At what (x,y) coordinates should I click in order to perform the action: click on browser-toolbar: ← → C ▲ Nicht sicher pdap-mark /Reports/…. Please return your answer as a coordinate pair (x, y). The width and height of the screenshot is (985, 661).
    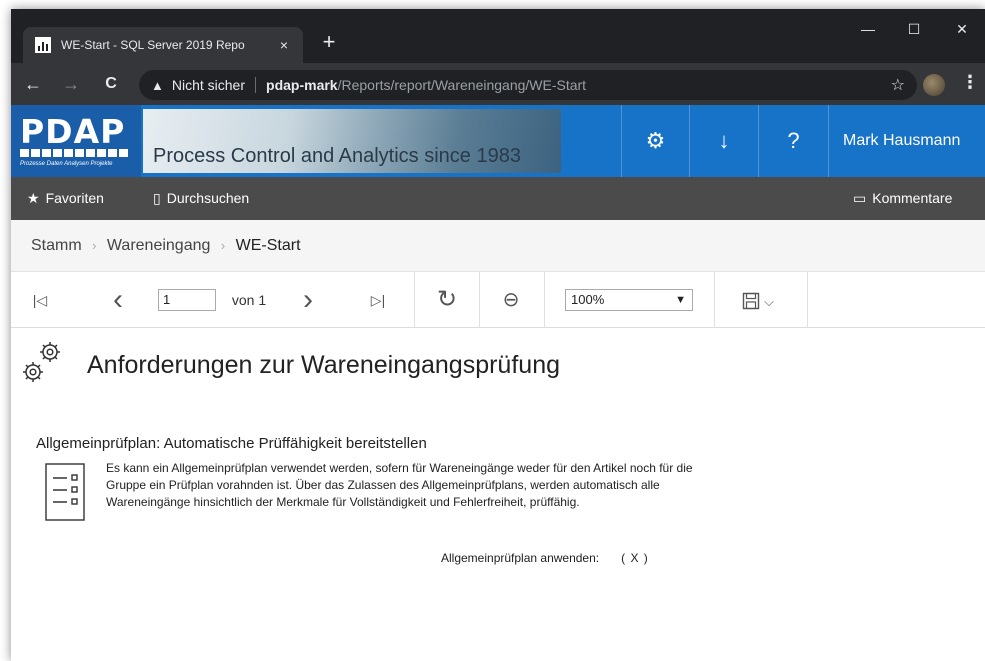
    Looking at the image, I should click on (498, 84).